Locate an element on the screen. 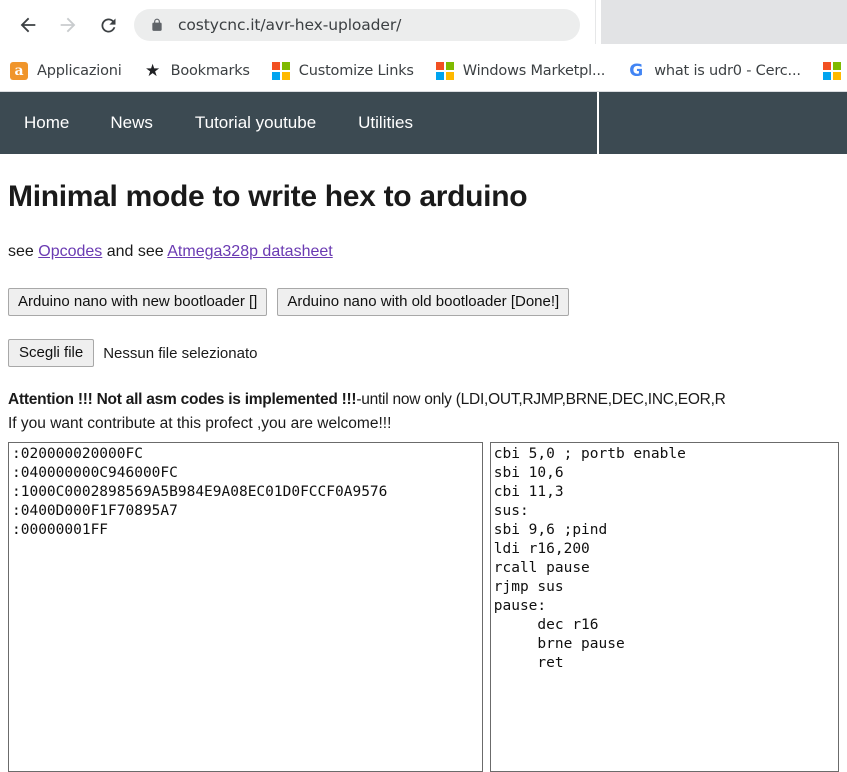 The width and height of the screenshot is (847, 772). google-icon: G is located at coordinates (636, 70).